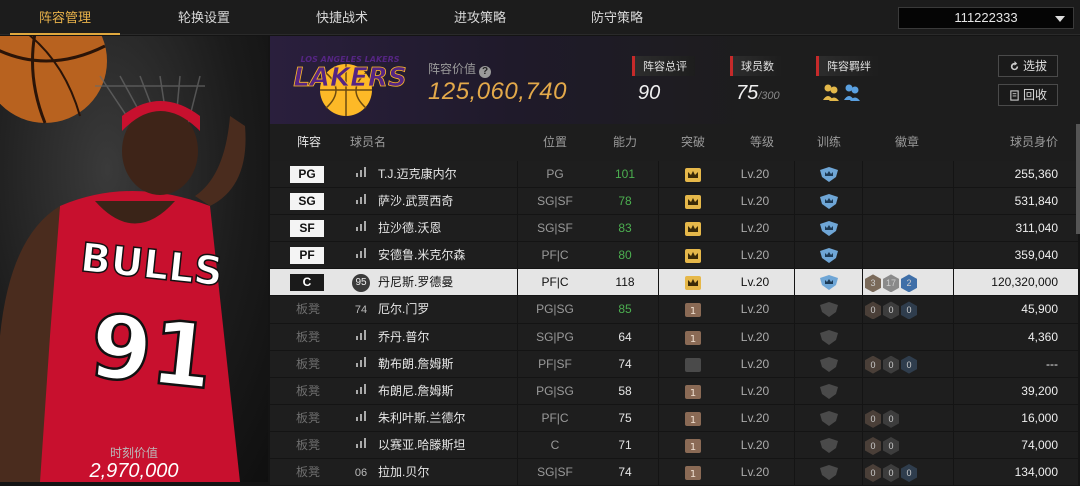  Describe the element at coordinates (674, 364) in the screenshot. I see `table-row: 板凳 勒布朗.詹姆斯 PF|SF 74 Lv.20 --- 0 0 0` at that location.